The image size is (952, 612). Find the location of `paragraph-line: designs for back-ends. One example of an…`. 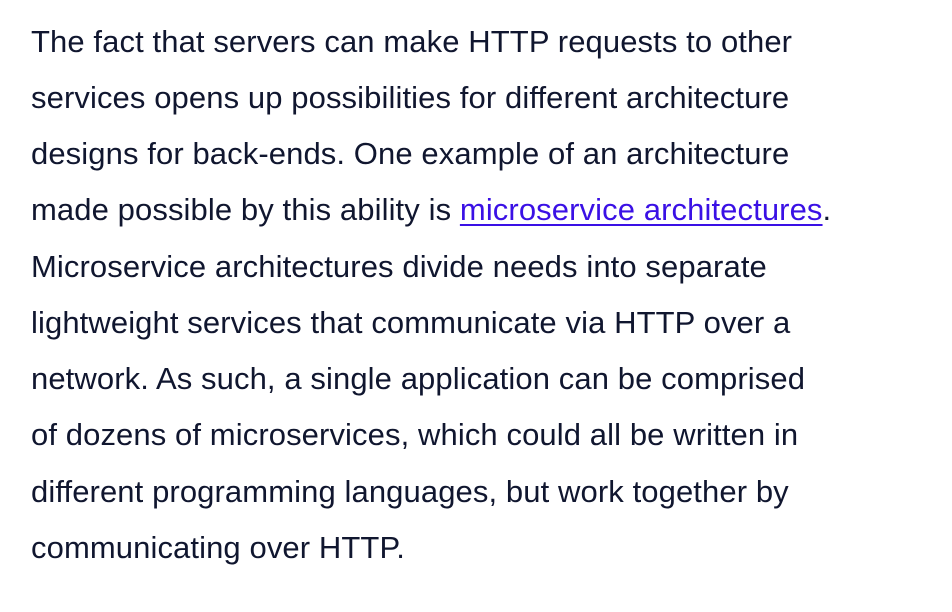

paragraph-line: designs for back-ends. One example of an… is located at coordinates (410, 153).